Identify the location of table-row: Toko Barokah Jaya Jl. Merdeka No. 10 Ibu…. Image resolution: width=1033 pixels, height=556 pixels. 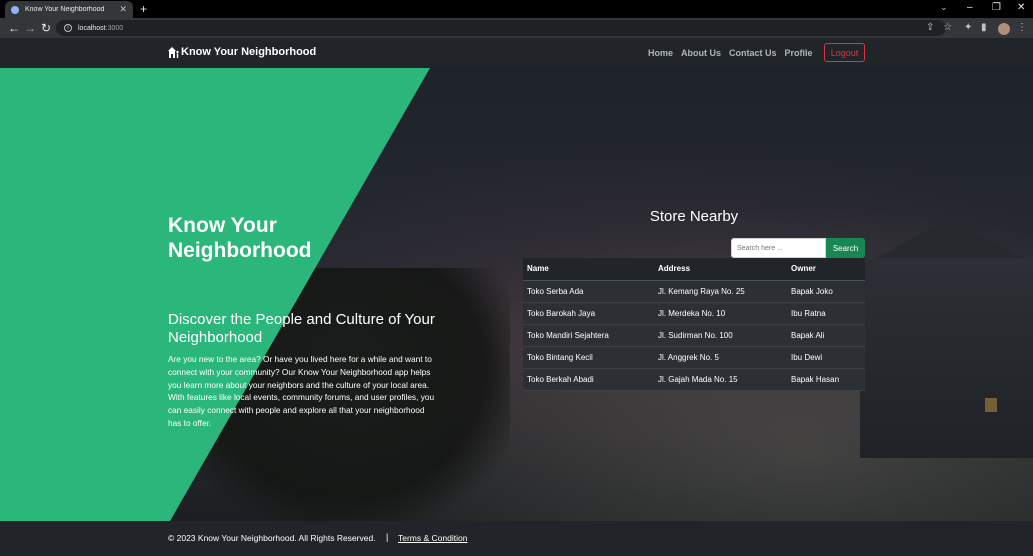
(694, 313).